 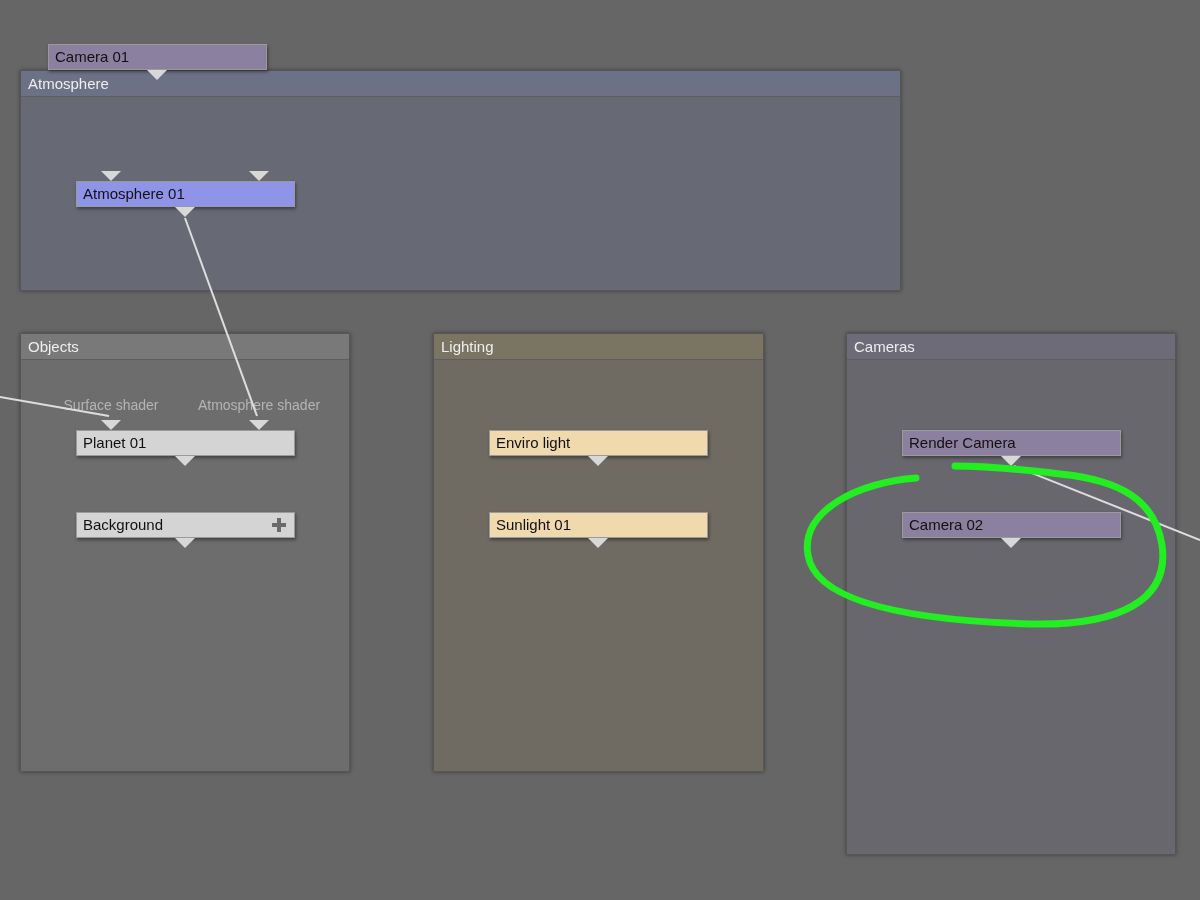 I want to click on node: Sunlight 01, so click(x=598, y=525).